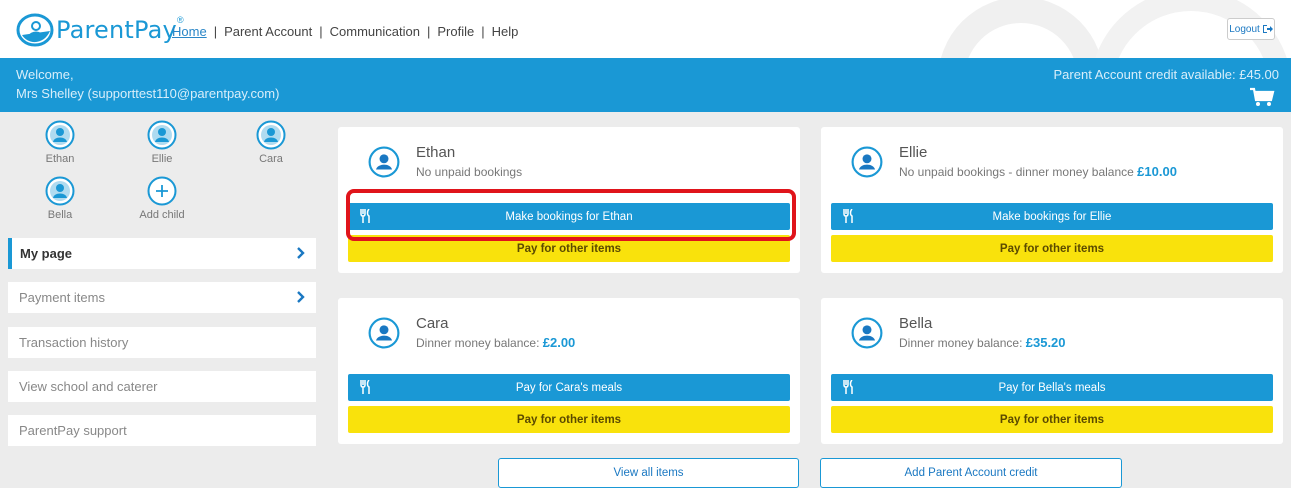 The height and width of the screenshot is (488, 1291). What do you see at coordinates (1157, 171) in the screenshot?
I see `dinner-money-balance: £10.00` at bounding box center [1157, 171].